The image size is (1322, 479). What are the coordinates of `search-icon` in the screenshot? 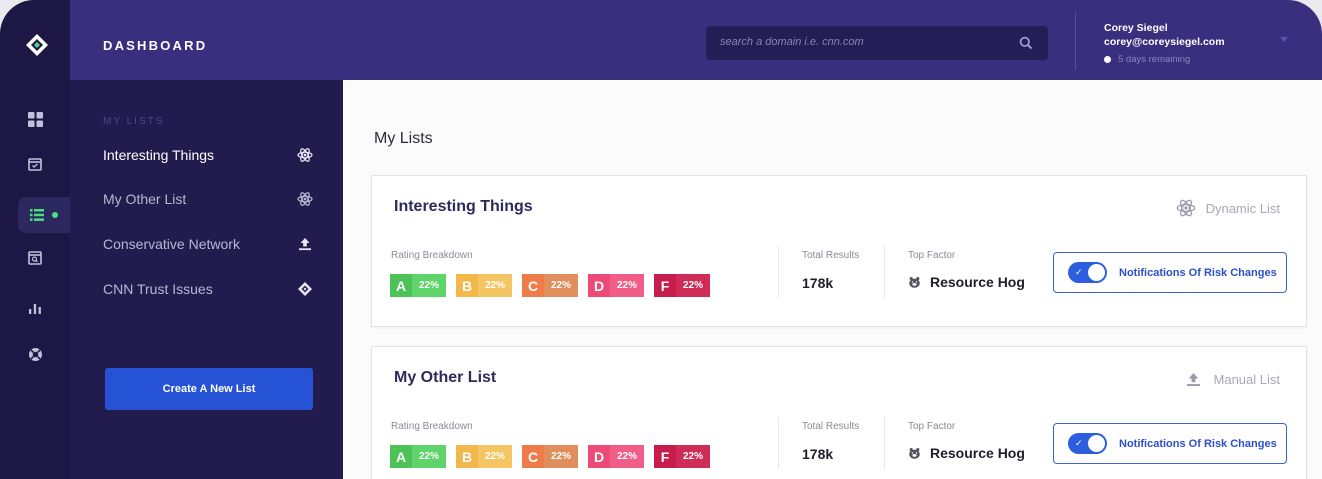 It's located at (1026, 43).